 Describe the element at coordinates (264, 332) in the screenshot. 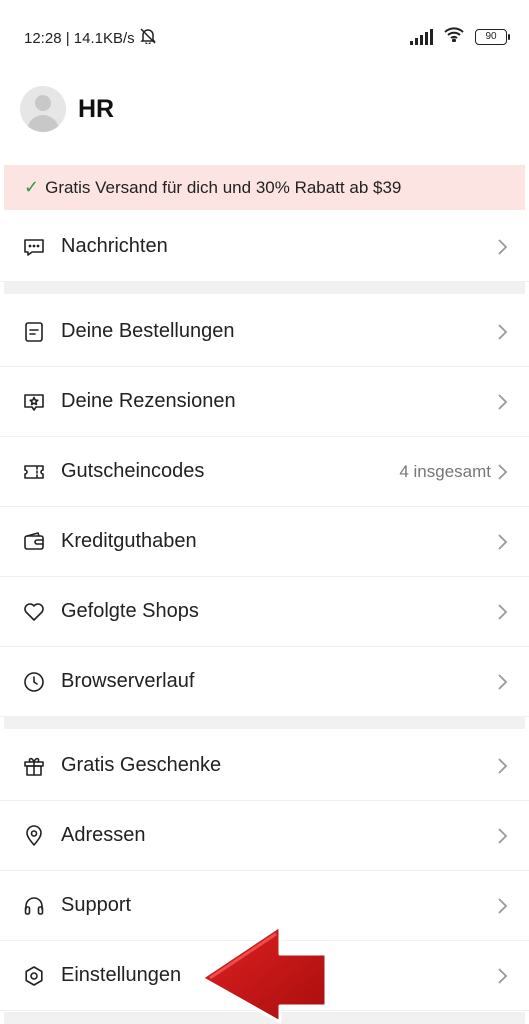

I see `menu-item-bestellungen: Deine Bestellungen` at that location.